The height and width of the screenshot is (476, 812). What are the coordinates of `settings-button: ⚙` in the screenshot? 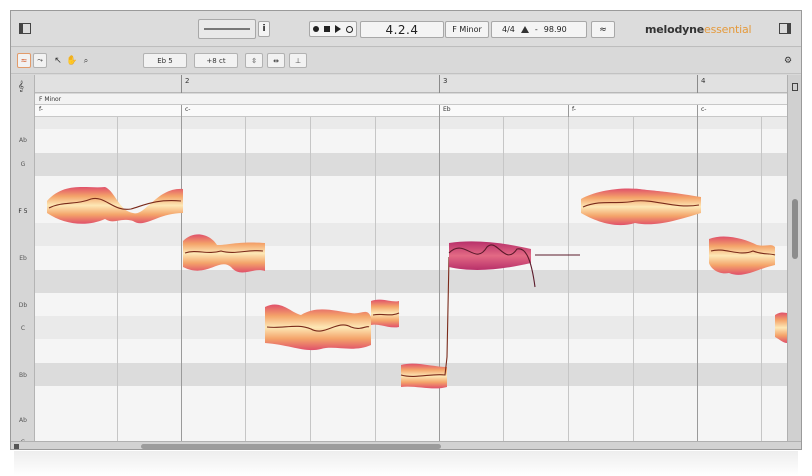 It's located at (788, 60).